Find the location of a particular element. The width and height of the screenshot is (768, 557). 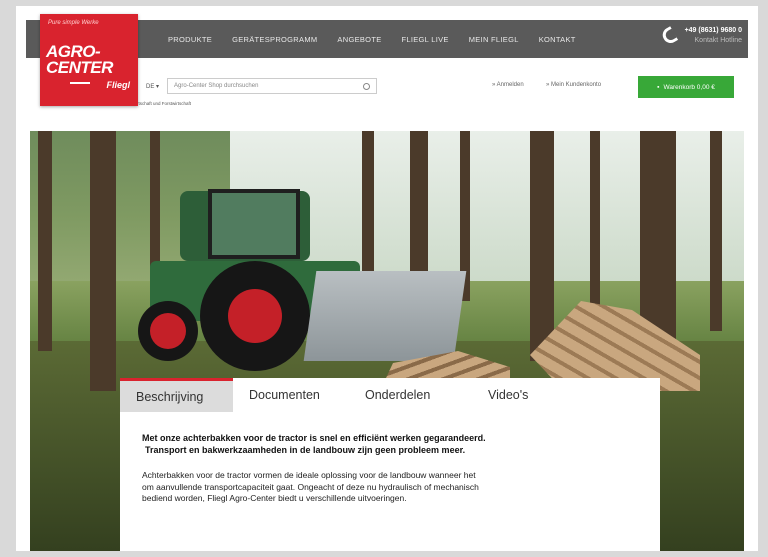

login-link: » Anmelden is located at coordinates (508, 85).